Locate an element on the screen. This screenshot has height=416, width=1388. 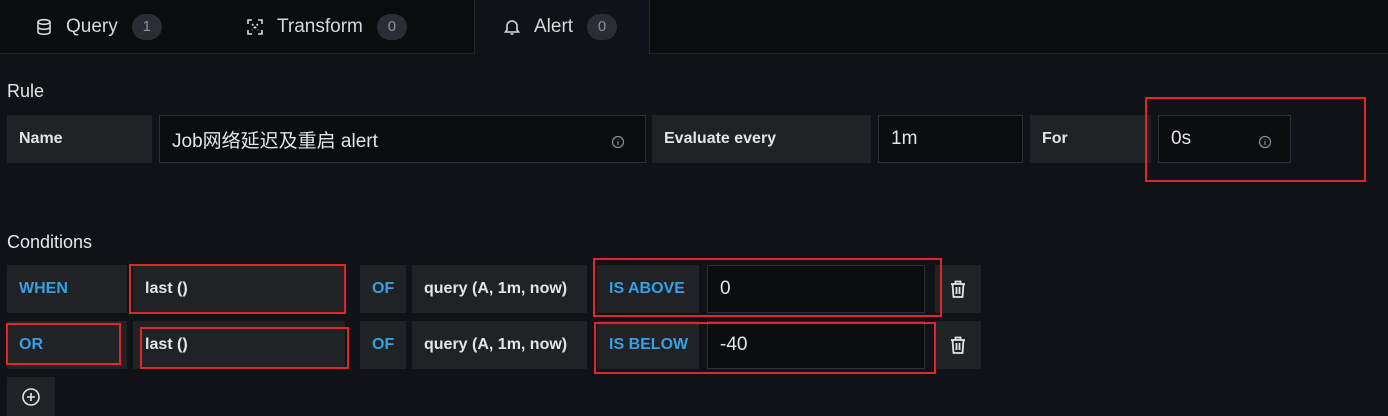
transform-icon is located at coordinates (255, 27).